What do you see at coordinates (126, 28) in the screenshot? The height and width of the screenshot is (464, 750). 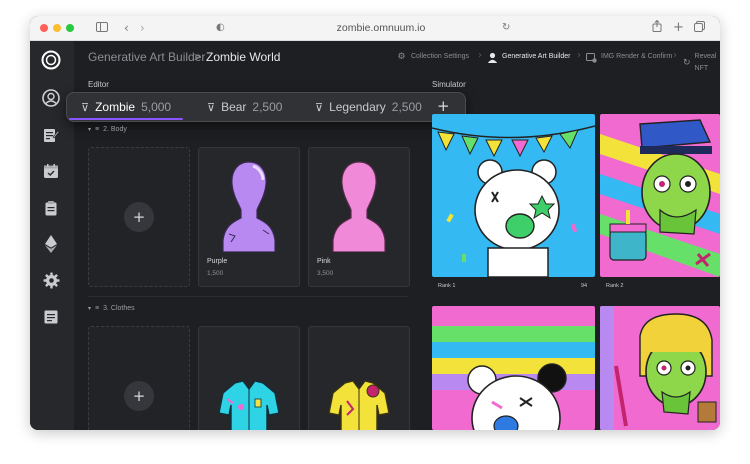 I see `back-icon: ‹` at bounding box center [126, 28].